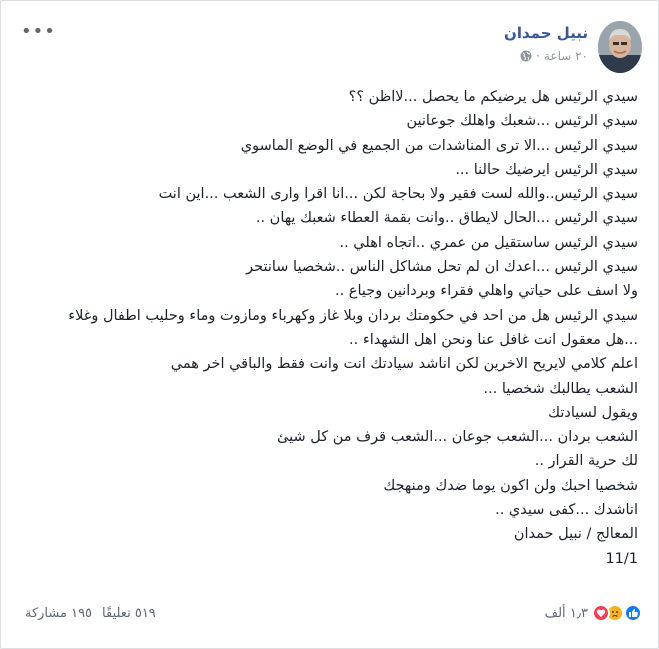 This screenshot has width=659, height=649. Describe the element at coordinates (522, 121) in the screenshot. I see `post-text-line: سيدي الرئيس ...شعبك واهلك جوعانين` at that location.